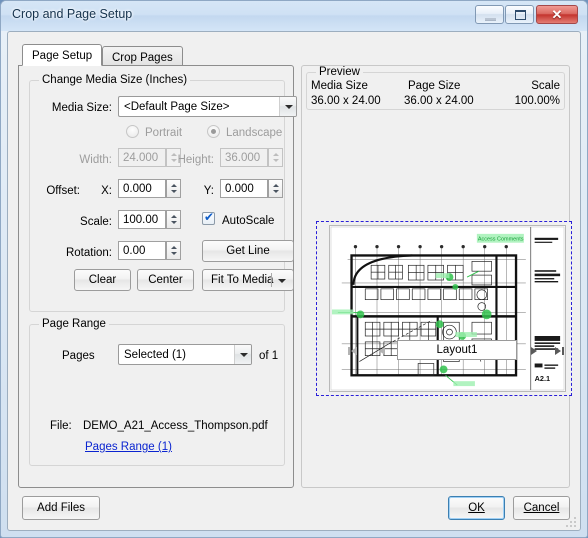  I want to click on page-count-label: of 1, so click(269, 356).